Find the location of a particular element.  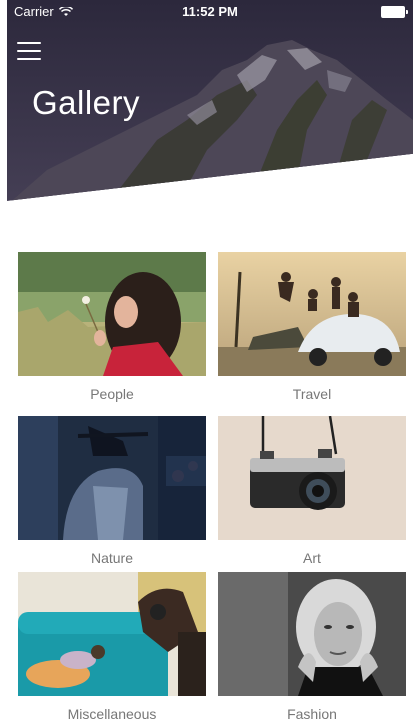

tile-label: Art is located at coordinates (312, 558).